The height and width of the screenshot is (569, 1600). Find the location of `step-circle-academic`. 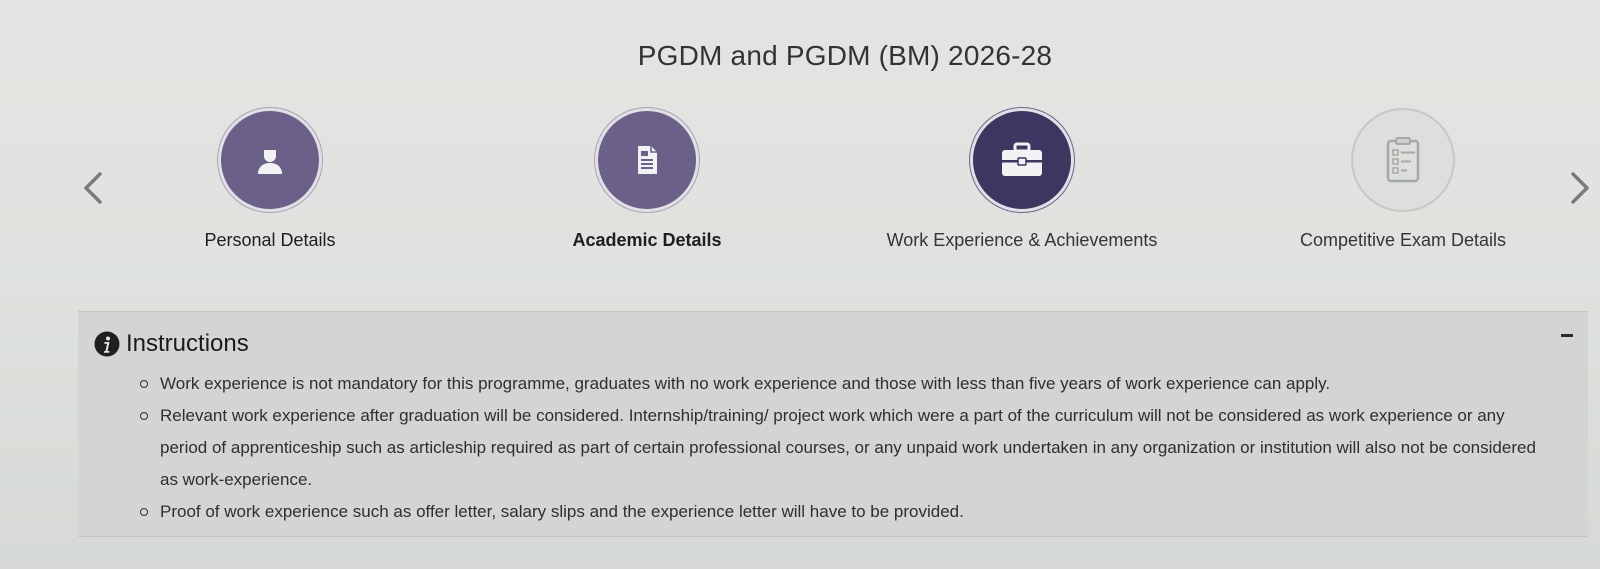

step-circle-academic is located at coordinates (647, 160).